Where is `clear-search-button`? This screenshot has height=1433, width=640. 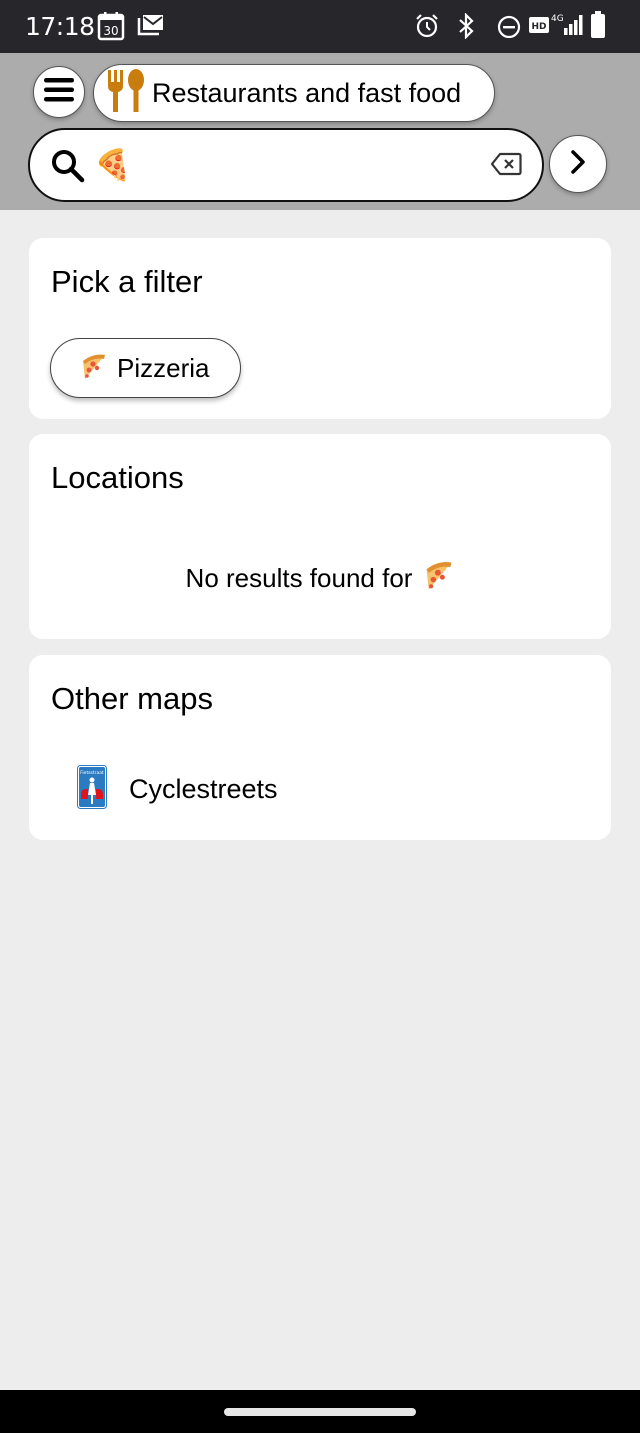 clear-search-button is located at coordinates (506, 166).